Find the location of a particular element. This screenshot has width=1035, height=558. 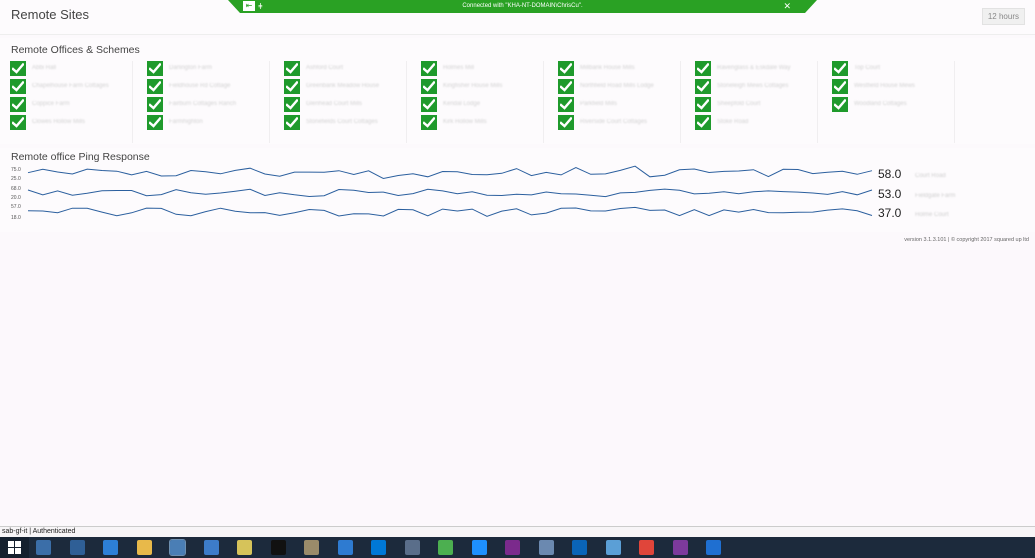

office-item: Stoneleigh Mews Cottages is located at coordinates (756, 86).